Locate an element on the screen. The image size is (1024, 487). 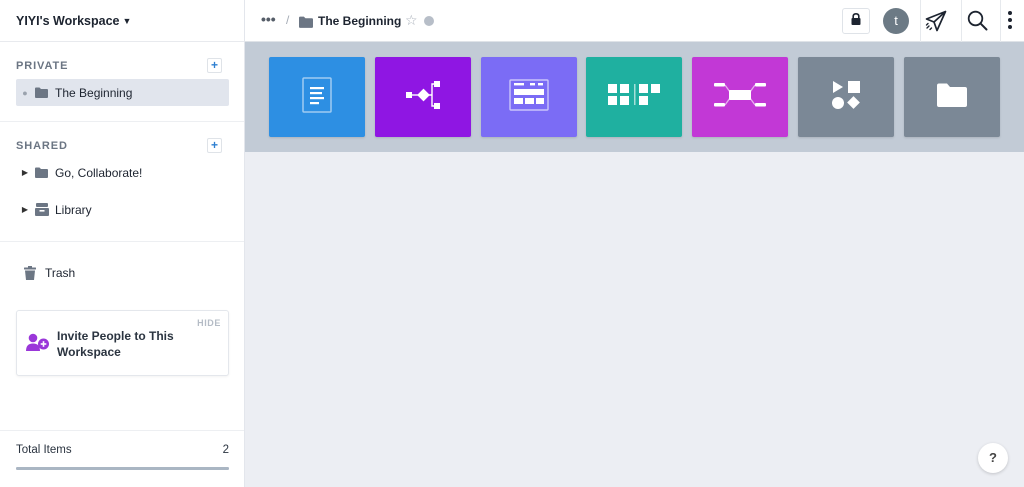
table-icon is located at coordinates (529, 97).